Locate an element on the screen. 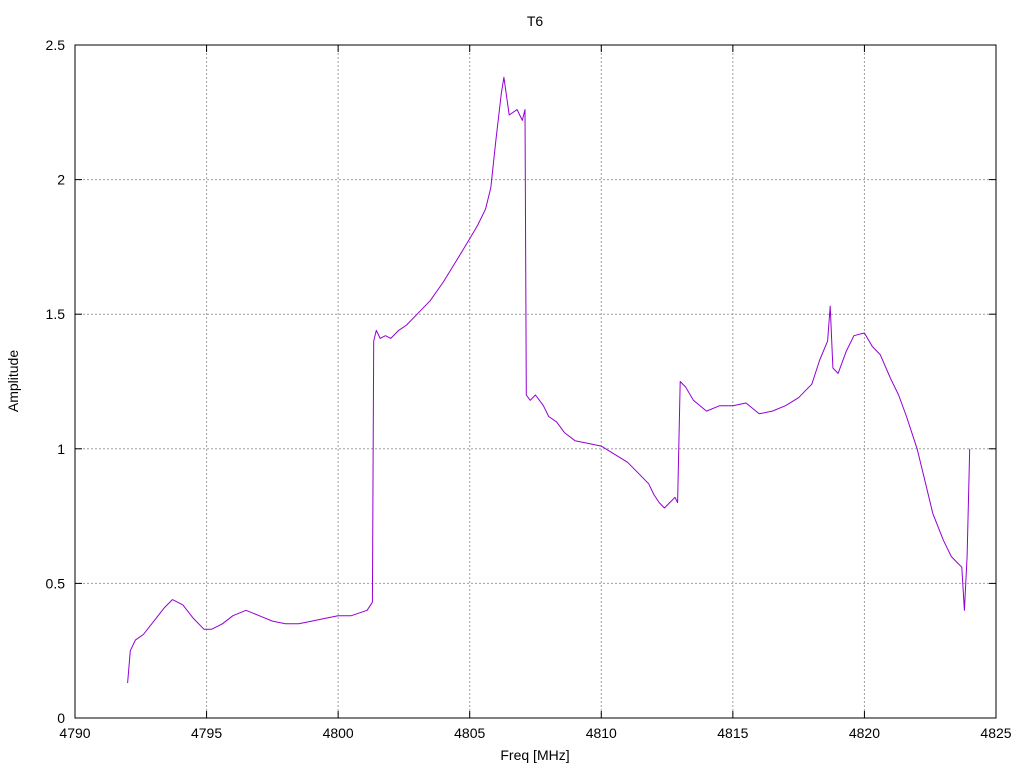 The height and width of the screenshot is (768, 1024). chart-title: T6 is located at coordinates (535, 21).